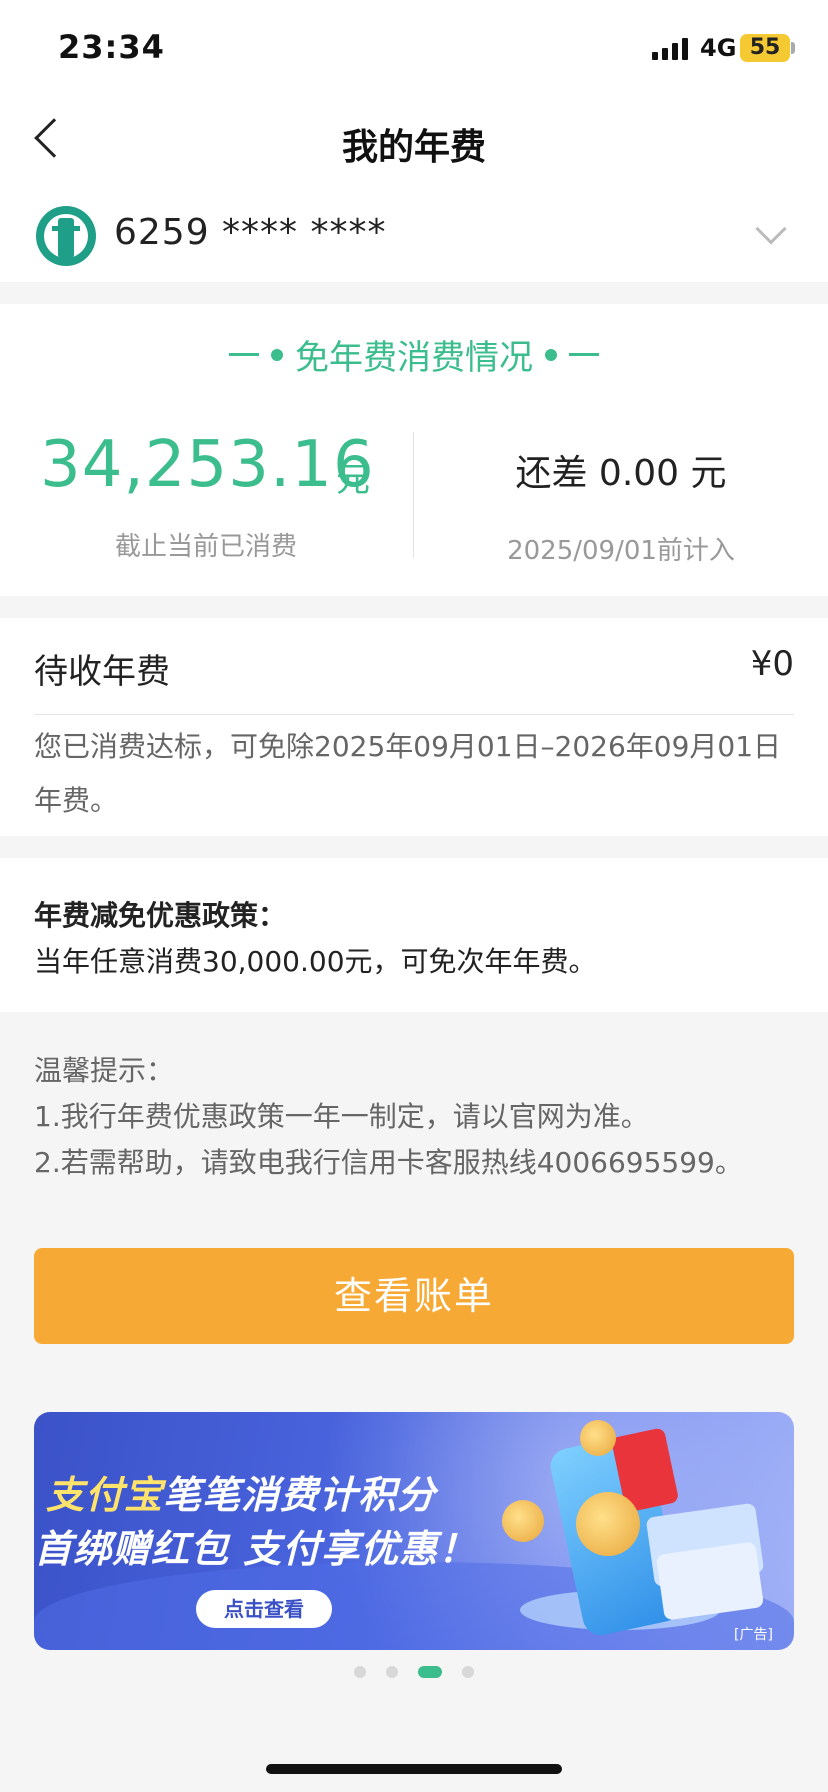 This screenshot has width=828, height=1792. What do you see at coordinates (388, 1162) in the screenshot?
I see `tips-line-2: 2.若需帮助，请致电我行信用卡客服热线4006695599。` at bounding box center [388, 1162].